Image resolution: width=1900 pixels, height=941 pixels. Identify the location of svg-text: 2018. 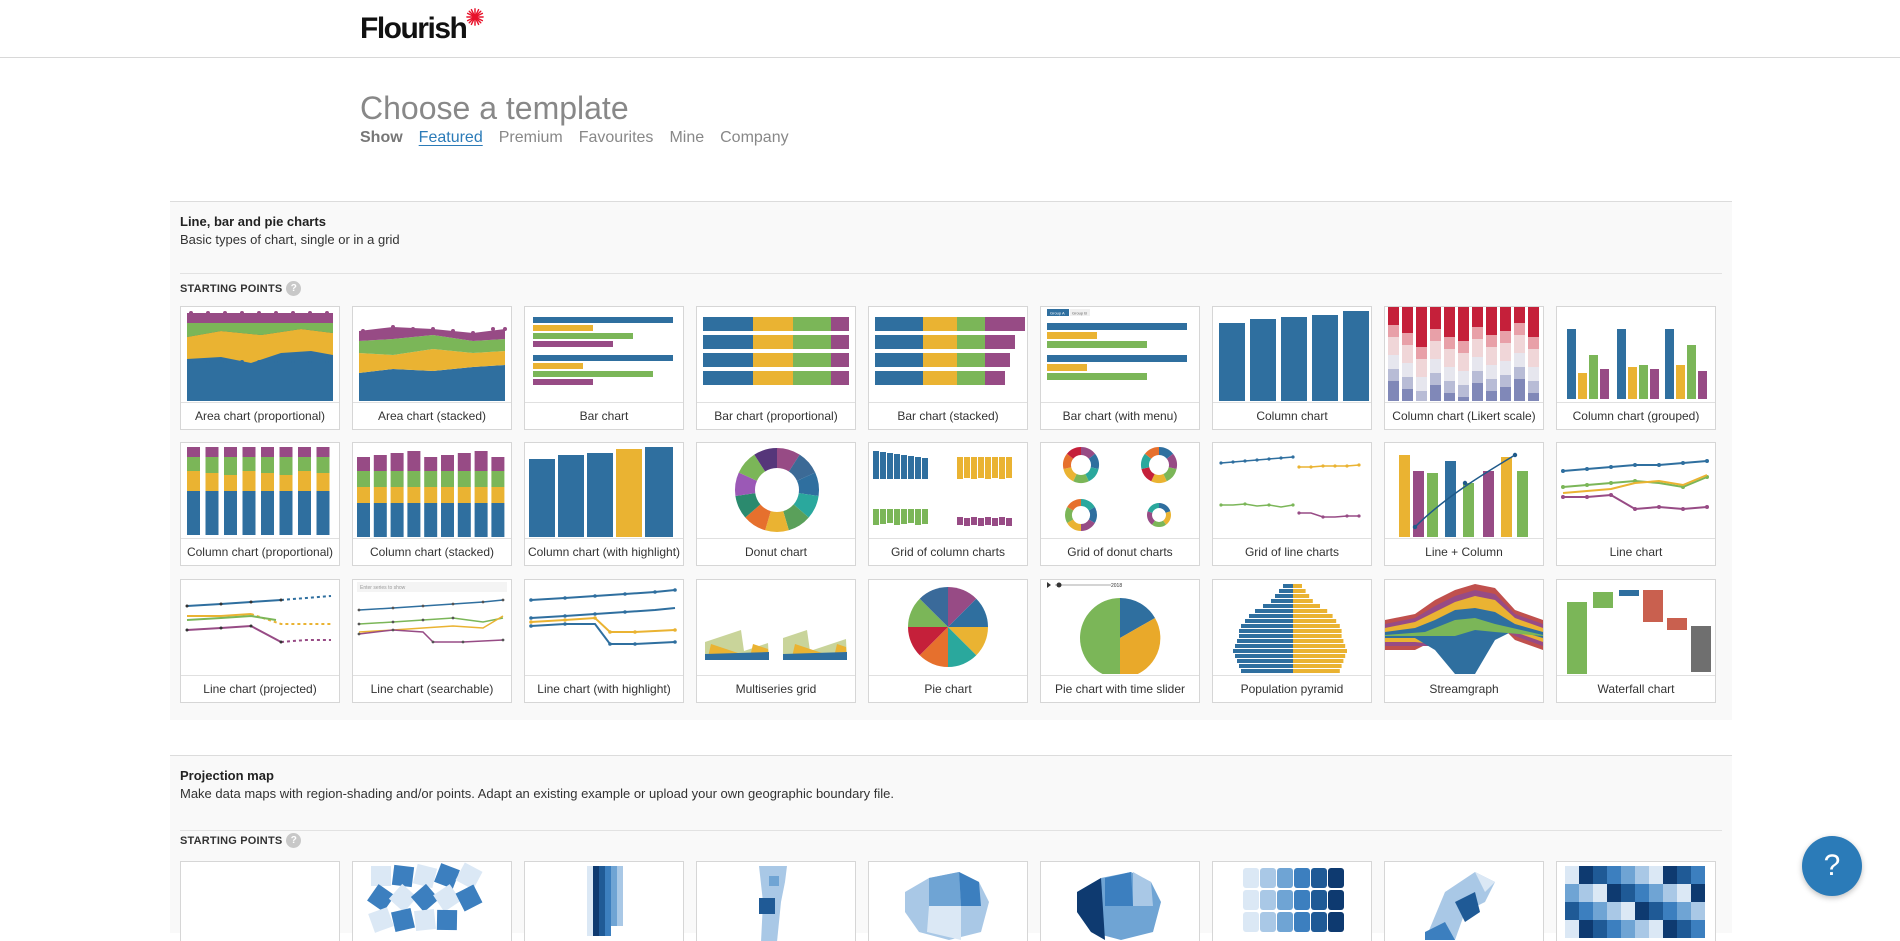
(1116, 586).